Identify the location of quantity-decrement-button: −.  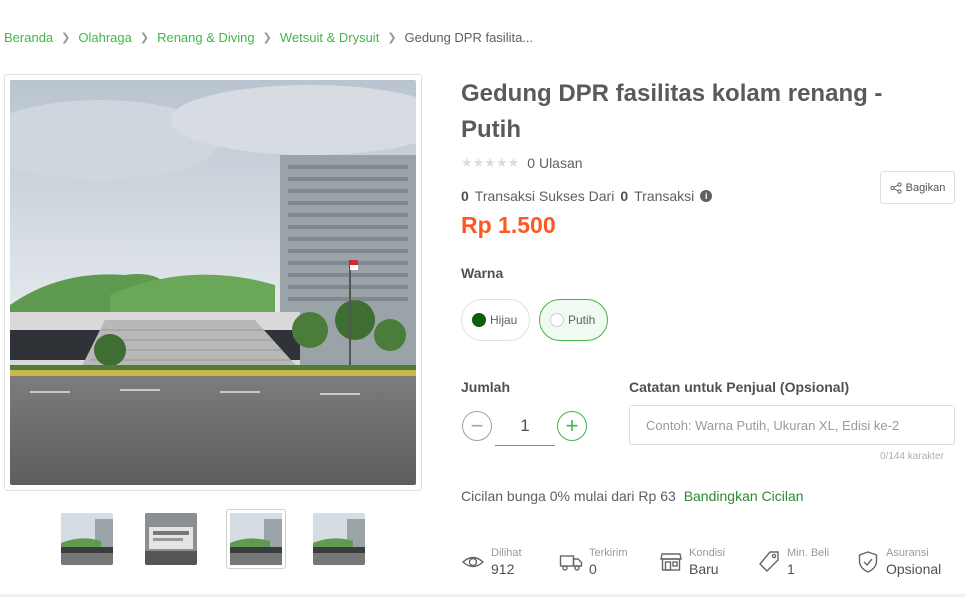
(477, 426).